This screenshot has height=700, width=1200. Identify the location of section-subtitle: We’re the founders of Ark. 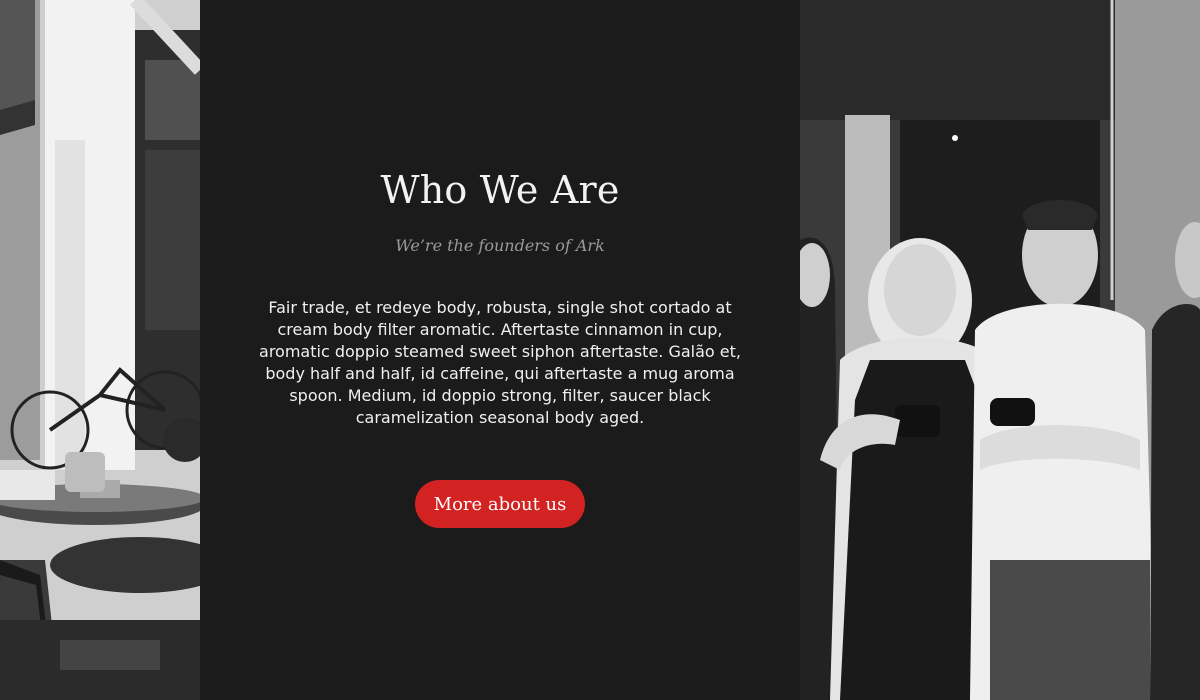
(500, 245).